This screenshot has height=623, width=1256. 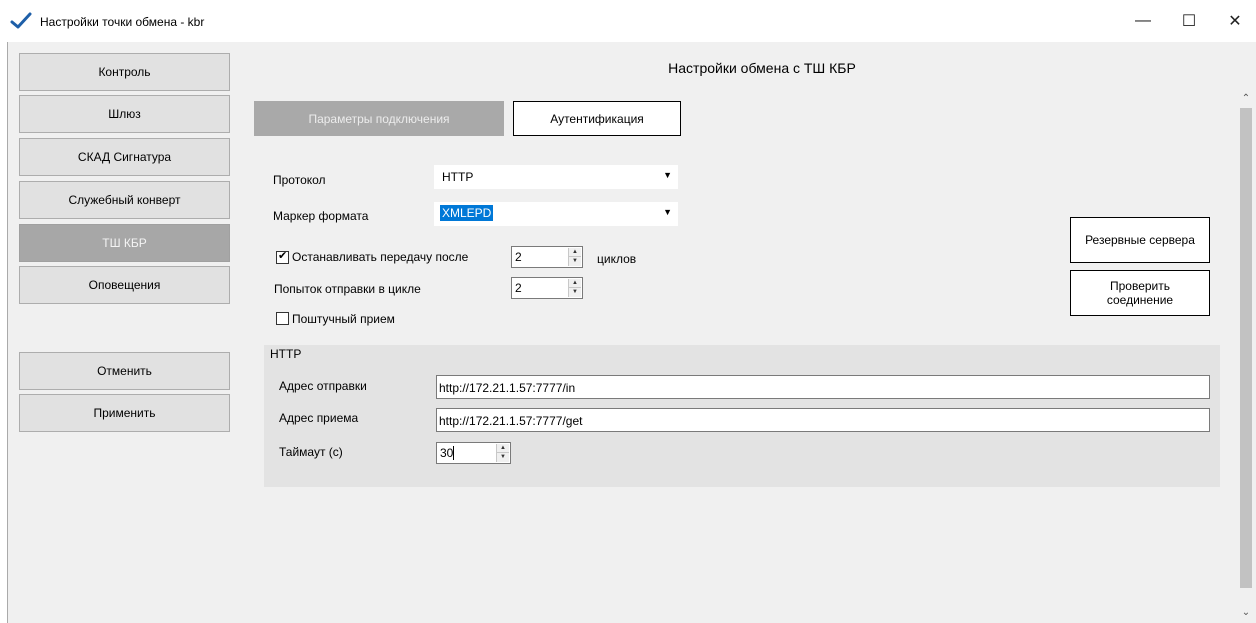 I want to click on send-address-label: Адрес отправки, so click(x=323, y=386).